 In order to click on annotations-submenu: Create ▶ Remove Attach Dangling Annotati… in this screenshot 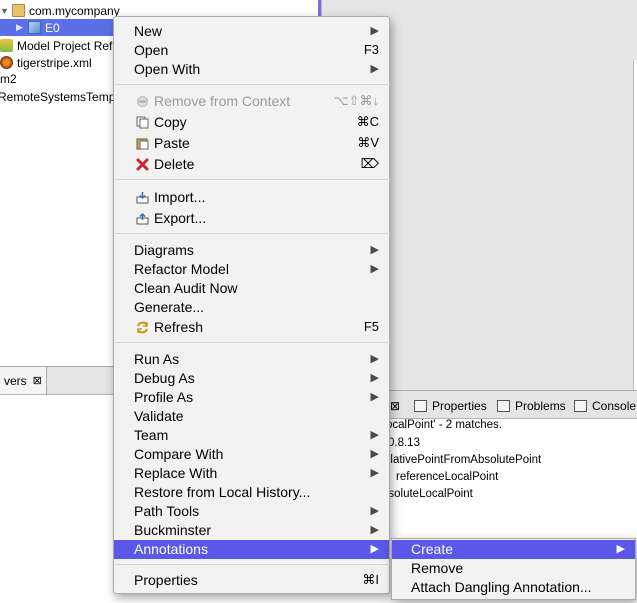, I will do `click(513, 569)`.